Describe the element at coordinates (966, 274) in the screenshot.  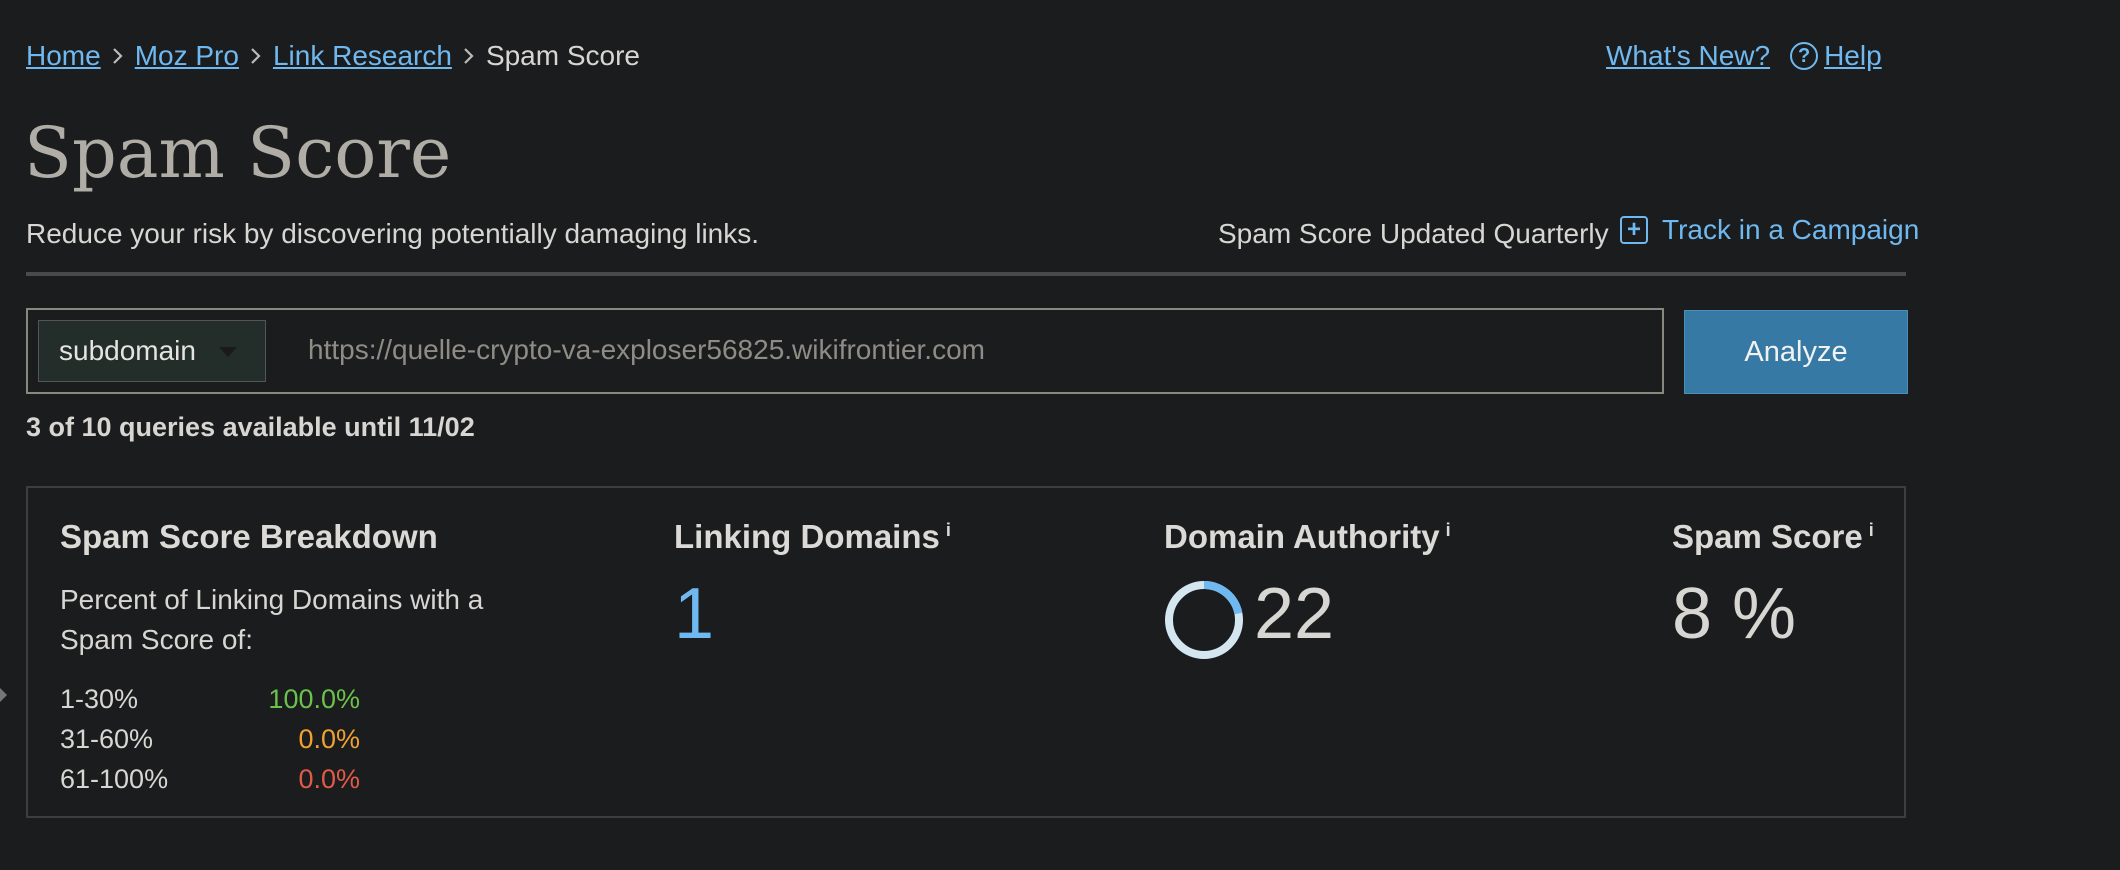
I see `divider` at that location.